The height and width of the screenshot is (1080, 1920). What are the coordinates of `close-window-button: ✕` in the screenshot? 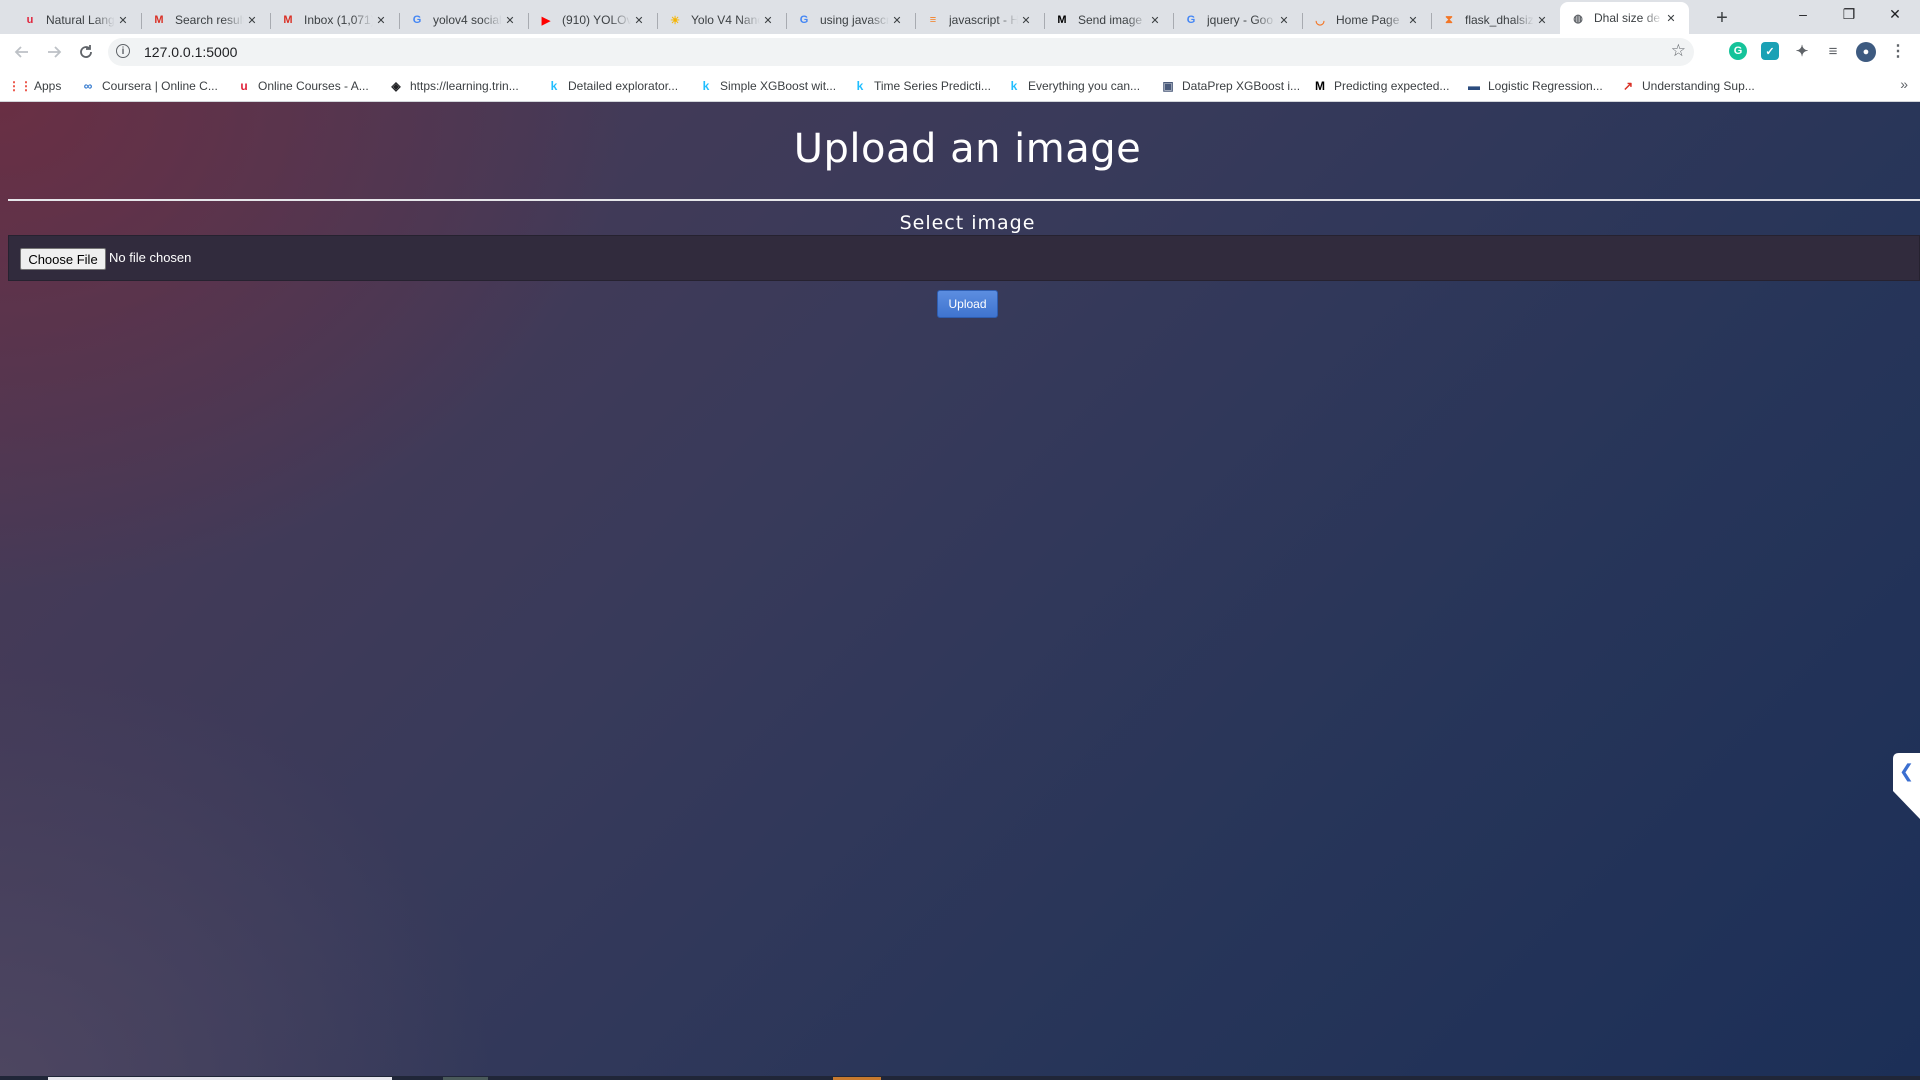 It's located at (1895, 14).